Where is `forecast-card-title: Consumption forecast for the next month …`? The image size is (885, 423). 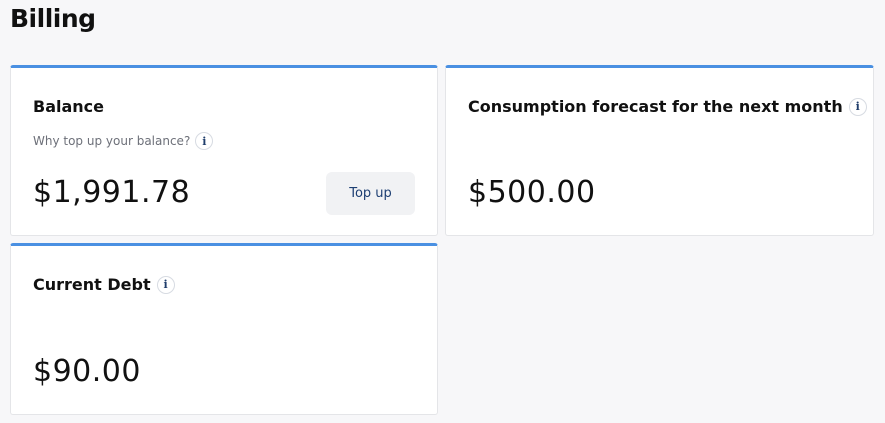
forecast-card-title: Consumption forecast for the next month … is located at coordinates (667, 106).